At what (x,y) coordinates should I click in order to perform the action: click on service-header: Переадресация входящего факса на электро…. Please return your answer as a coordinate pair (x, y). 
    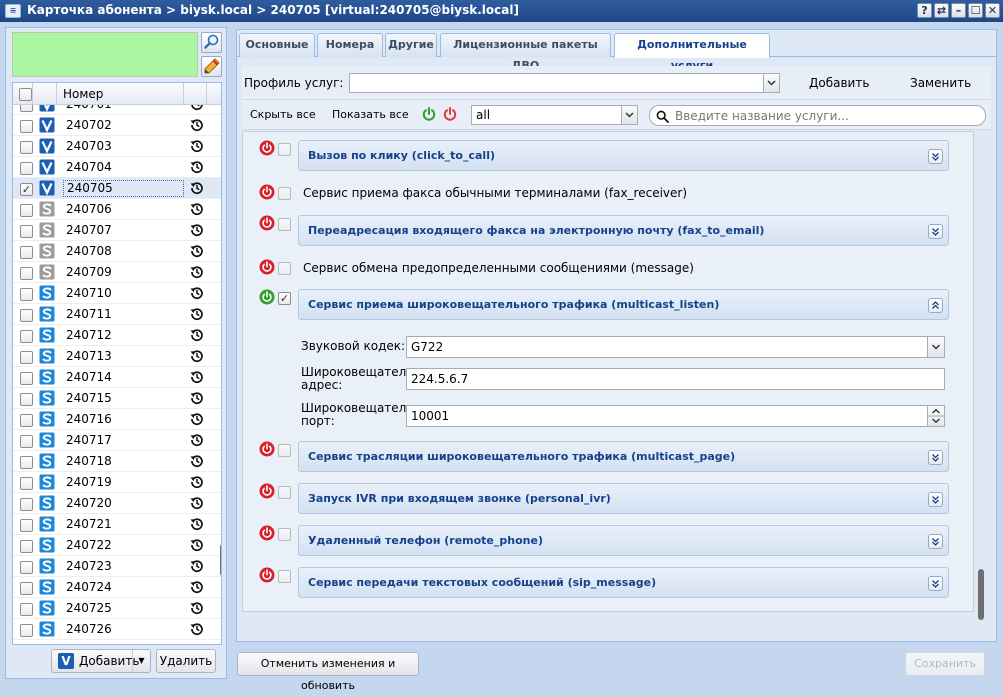
    Looking at the image, I should click on (623, 230).